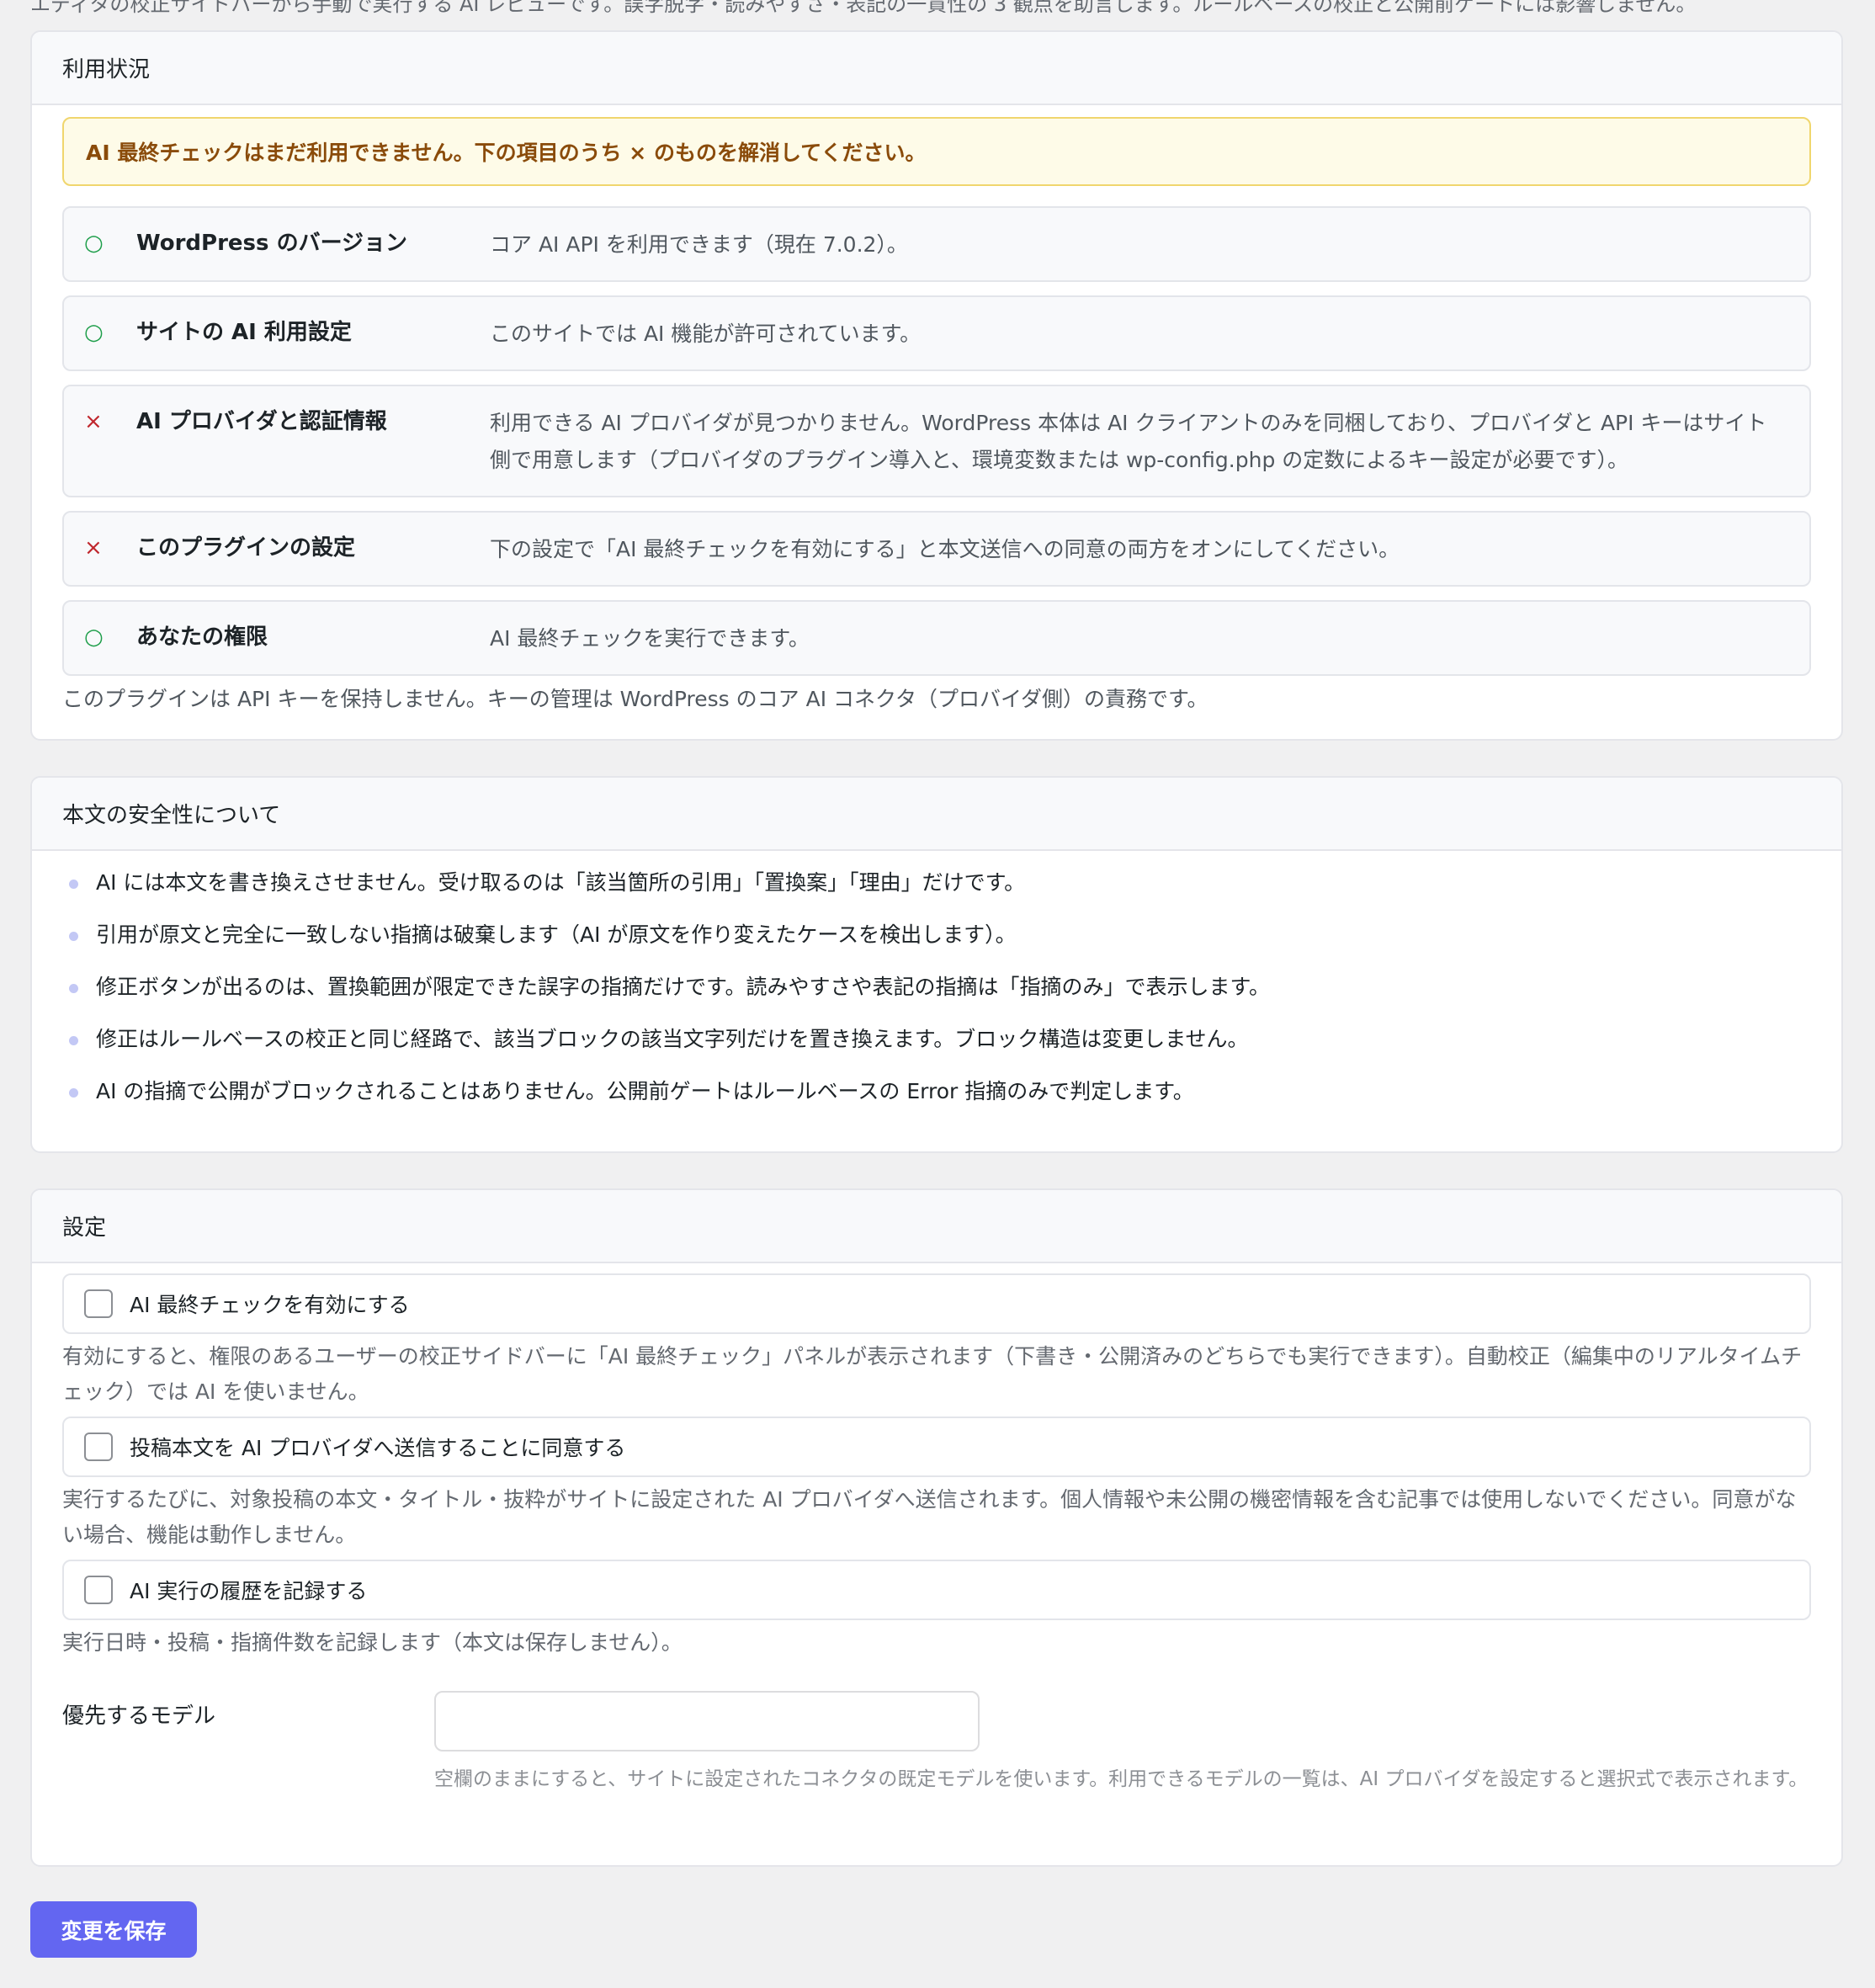 The height and width of the screenshot is (1988, 1875). What do you see at coordinates (202, 637) in the screenshot?
I see `status-label: あなたの権限` at bounding box center [202, 637].